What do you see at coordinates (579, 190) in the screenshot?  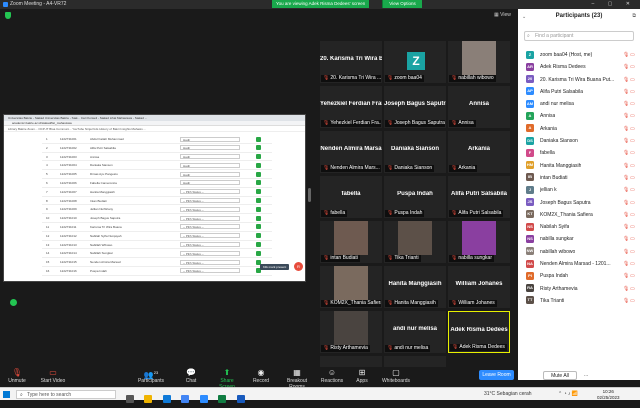 I see `participant-item: Jjellian k 🎙 ▭` at bounding box center [579, 190].